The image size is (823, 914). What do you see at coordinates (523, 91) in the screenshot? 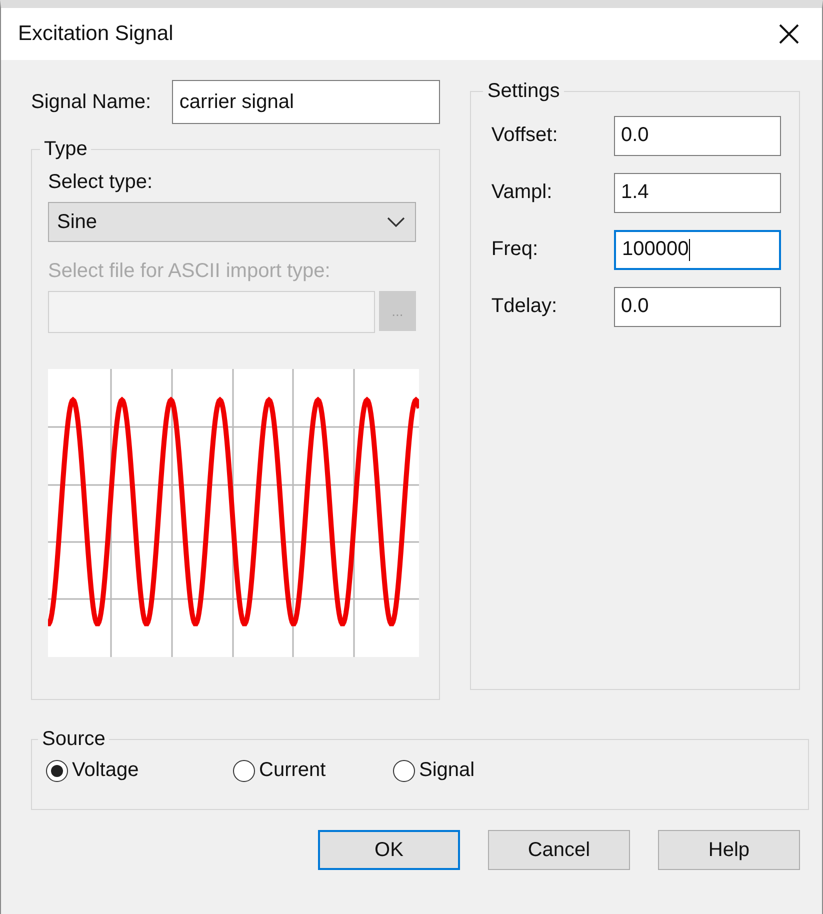
I see `group-label: Settings` at bounding box center [523, 91].